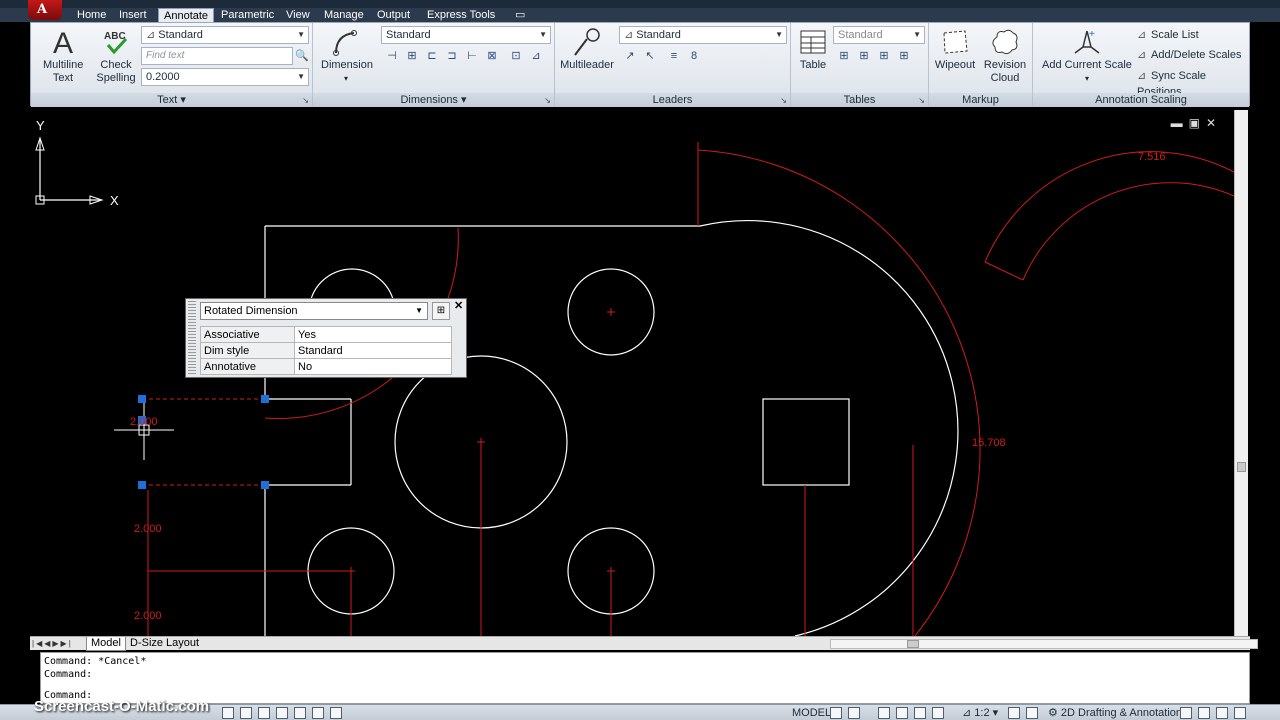 This screenshot has height=720, width=1280. What do you see at coordinates (1054, 713) in the screenshot?
I see `gear-icon: ⚙` at bounding box center [1054, 713].